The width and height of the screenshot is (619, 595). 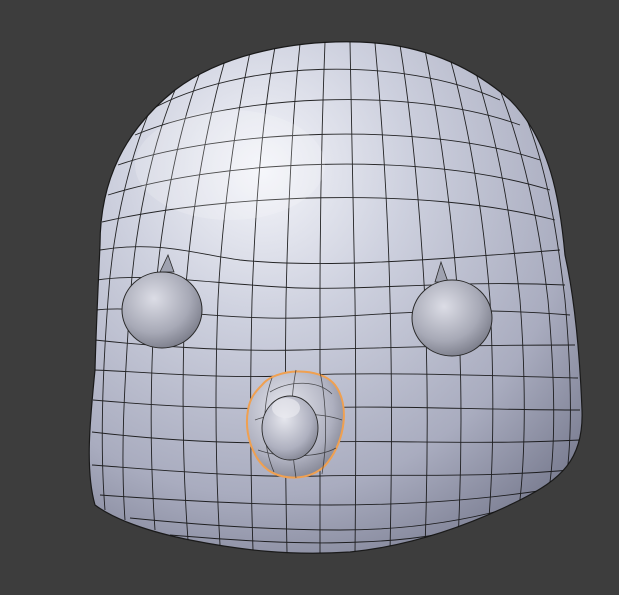 I want to click on left-eye-ball, so click(x=162, y=310).